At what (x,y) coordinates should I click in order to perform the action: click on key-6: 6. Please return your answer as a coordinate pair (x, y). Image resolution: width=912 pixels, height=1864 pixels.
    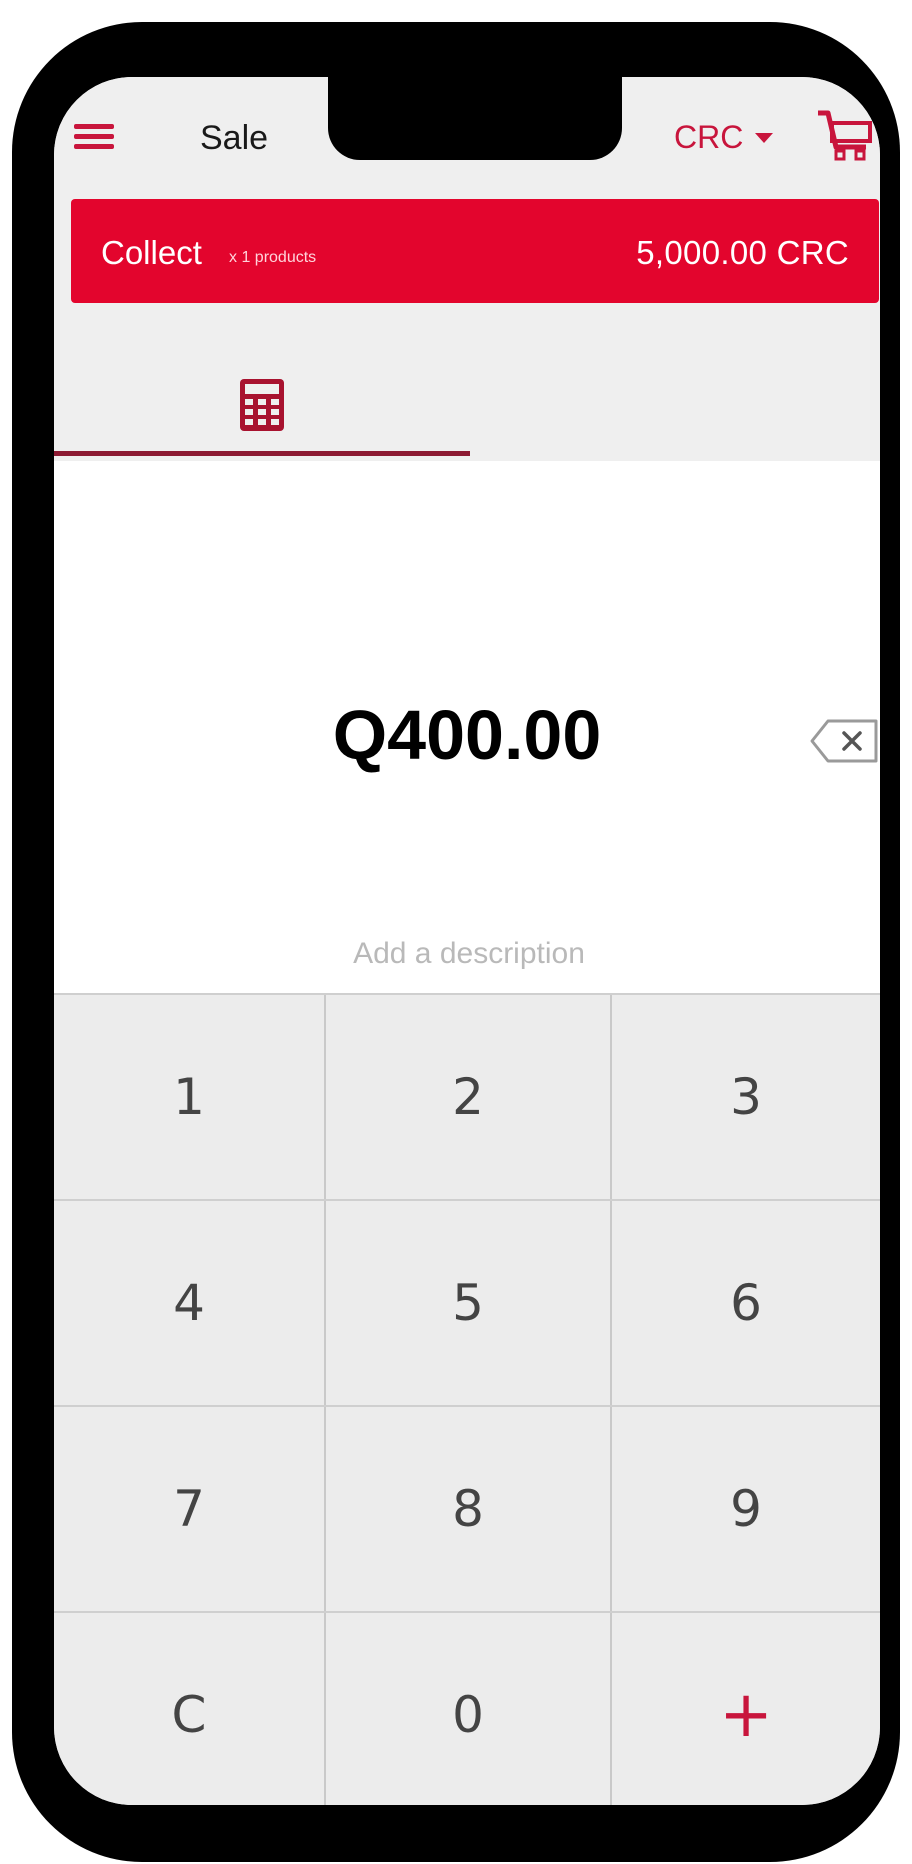
    Looking at the image, I should click on (746, 1303).